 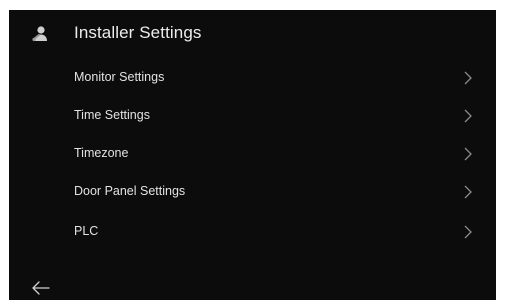 What do you see at coordinates (138, 32) in the screenshot?
I see `page-title: Installer Settings` at bounding box center [138, 32].